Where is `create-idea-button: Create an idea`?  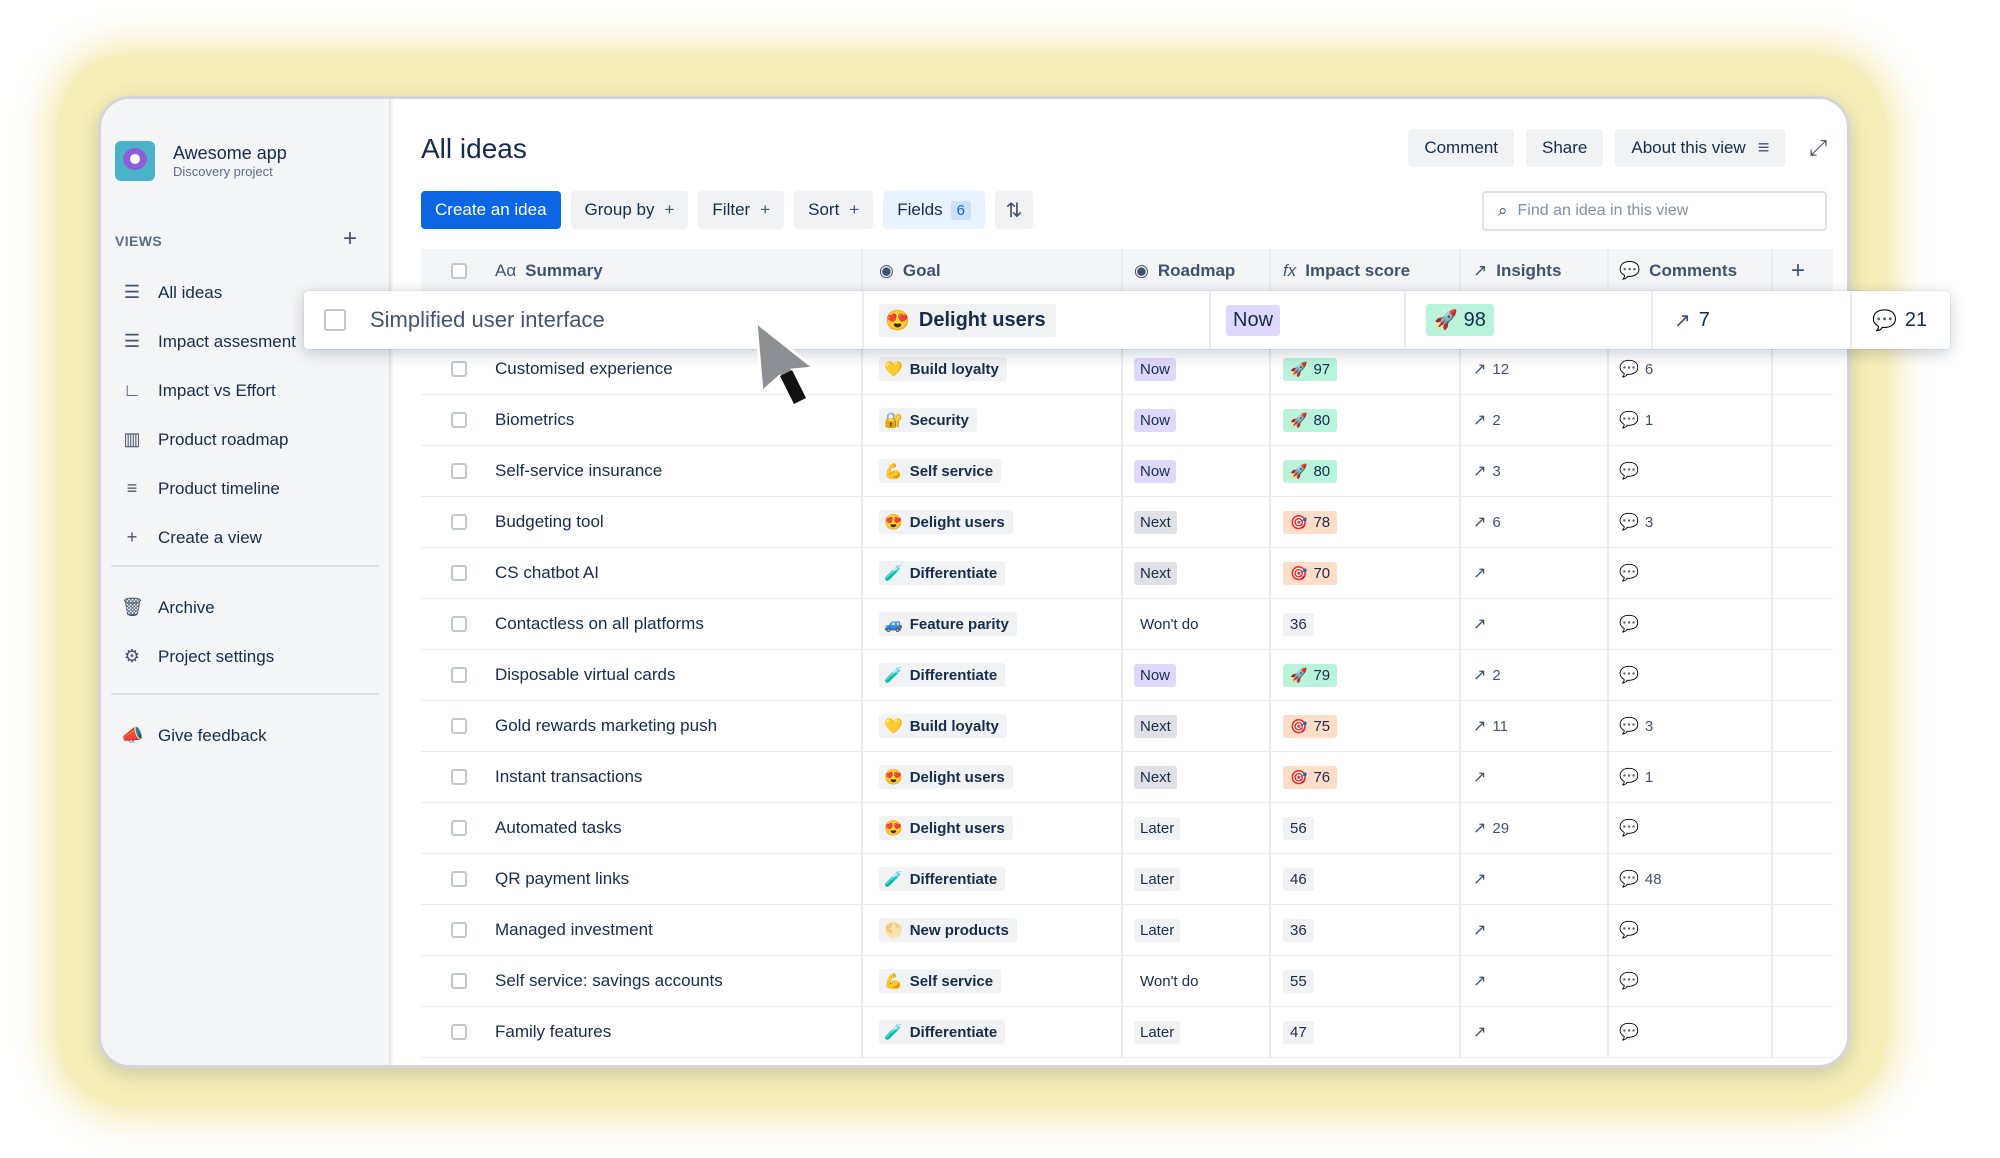 create-idea-button: Create an idea is located at coordinates (491, 210).